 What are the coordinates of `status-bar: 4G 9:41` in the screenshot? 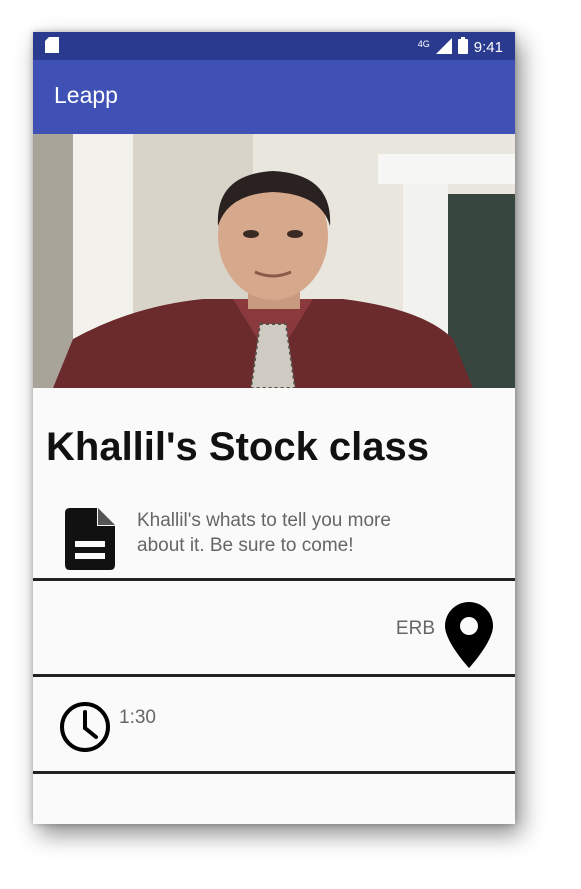 It's located at (274, 46).